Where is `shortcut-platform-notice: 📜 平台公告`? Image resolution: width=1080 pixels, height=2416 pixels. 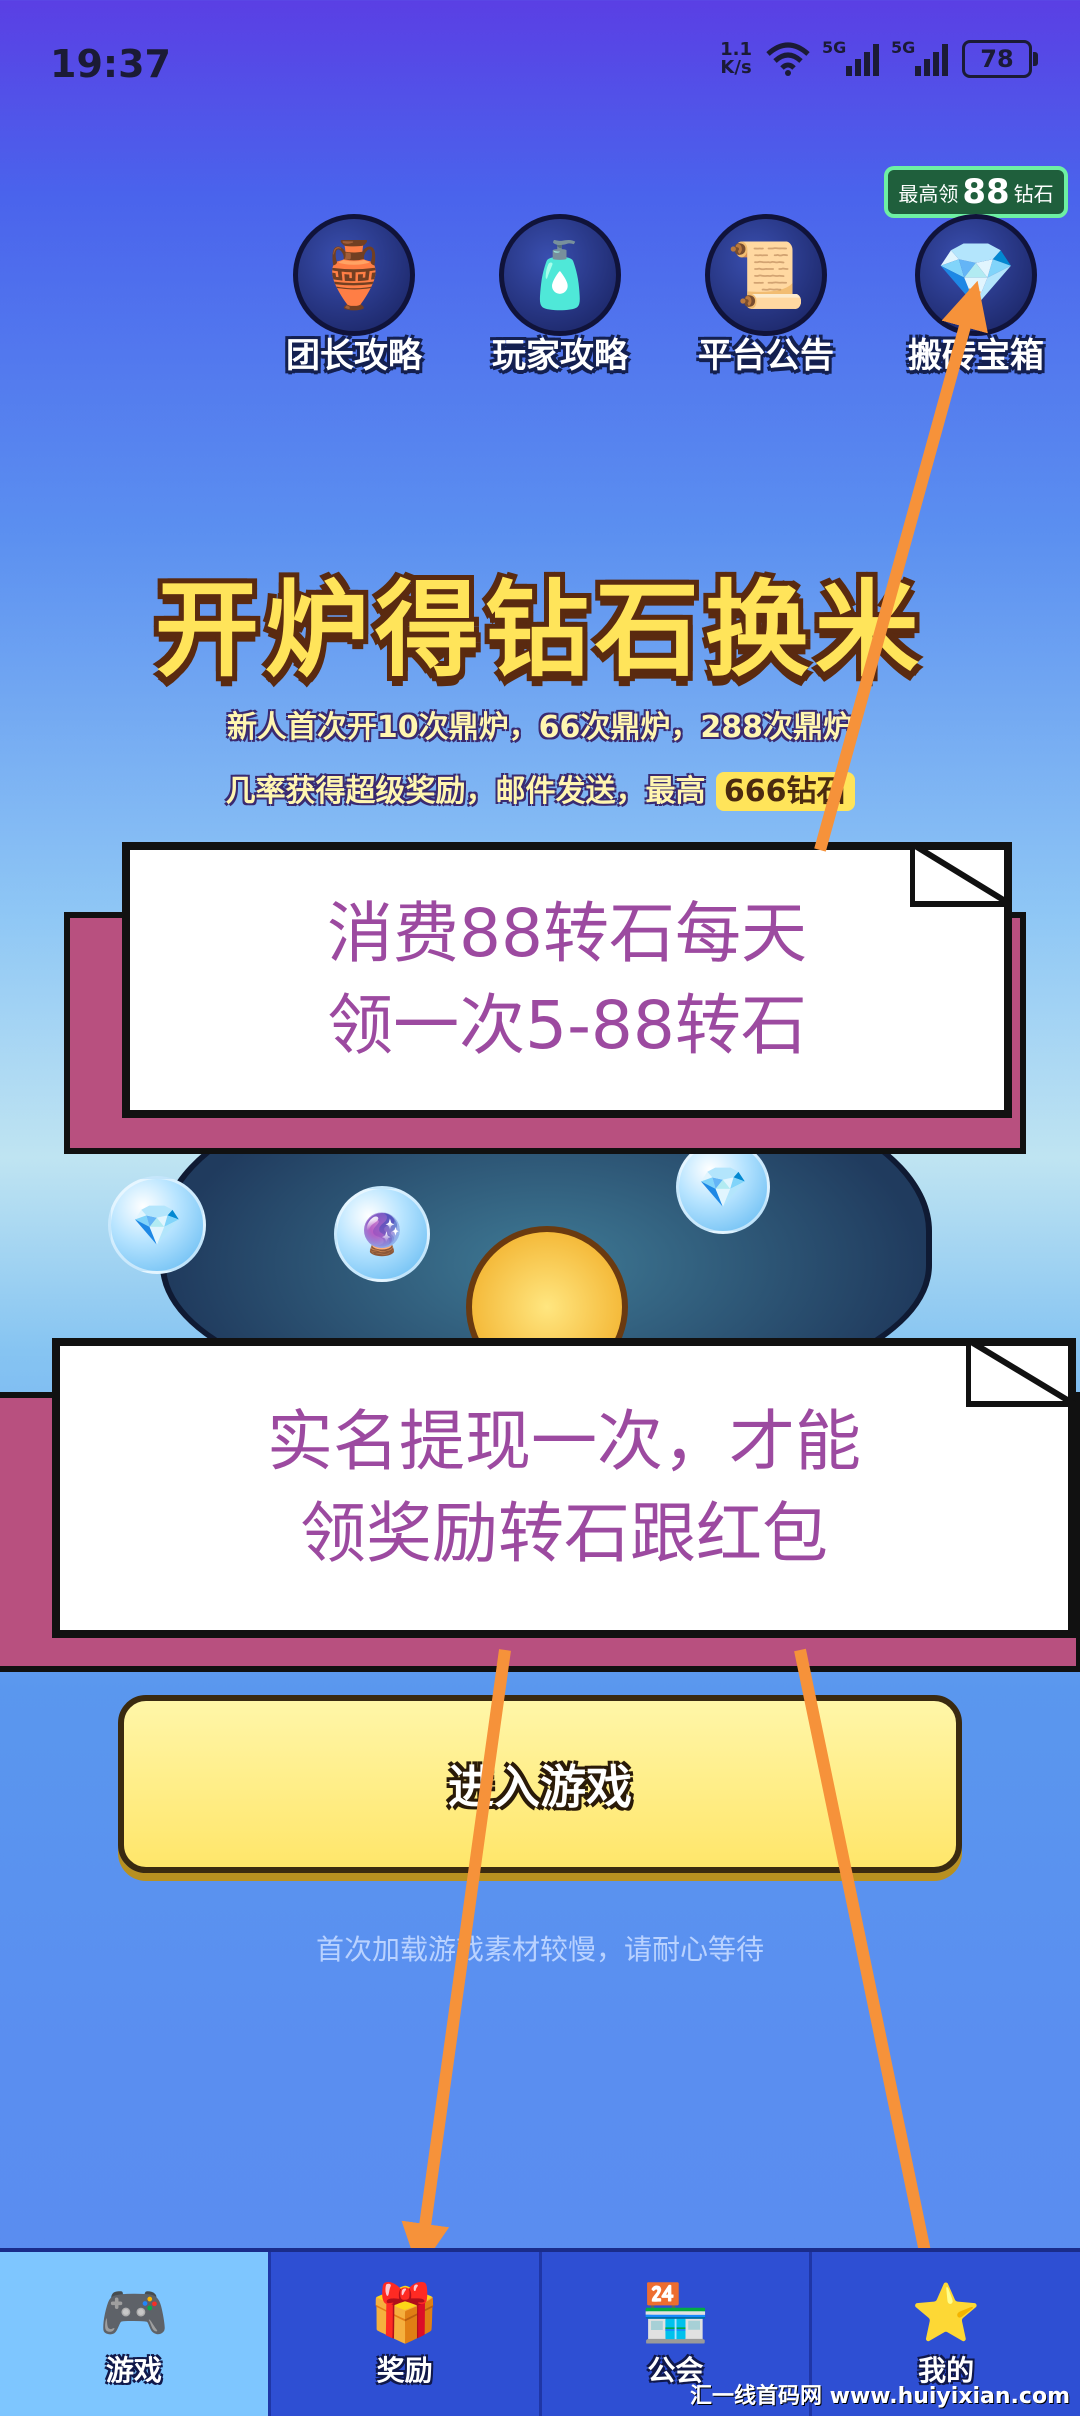
shortcut-platform-notice: 📜 平台公告 is located at coordinates (766, 295).